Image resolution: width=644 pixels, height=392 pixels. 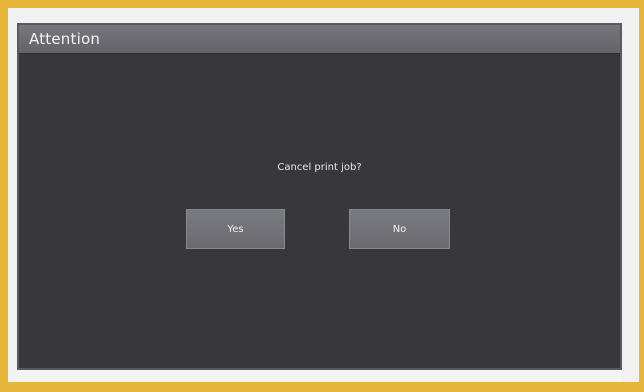 I want to click on dialog-message: Cancel print job?, so click(x=319, y=167).